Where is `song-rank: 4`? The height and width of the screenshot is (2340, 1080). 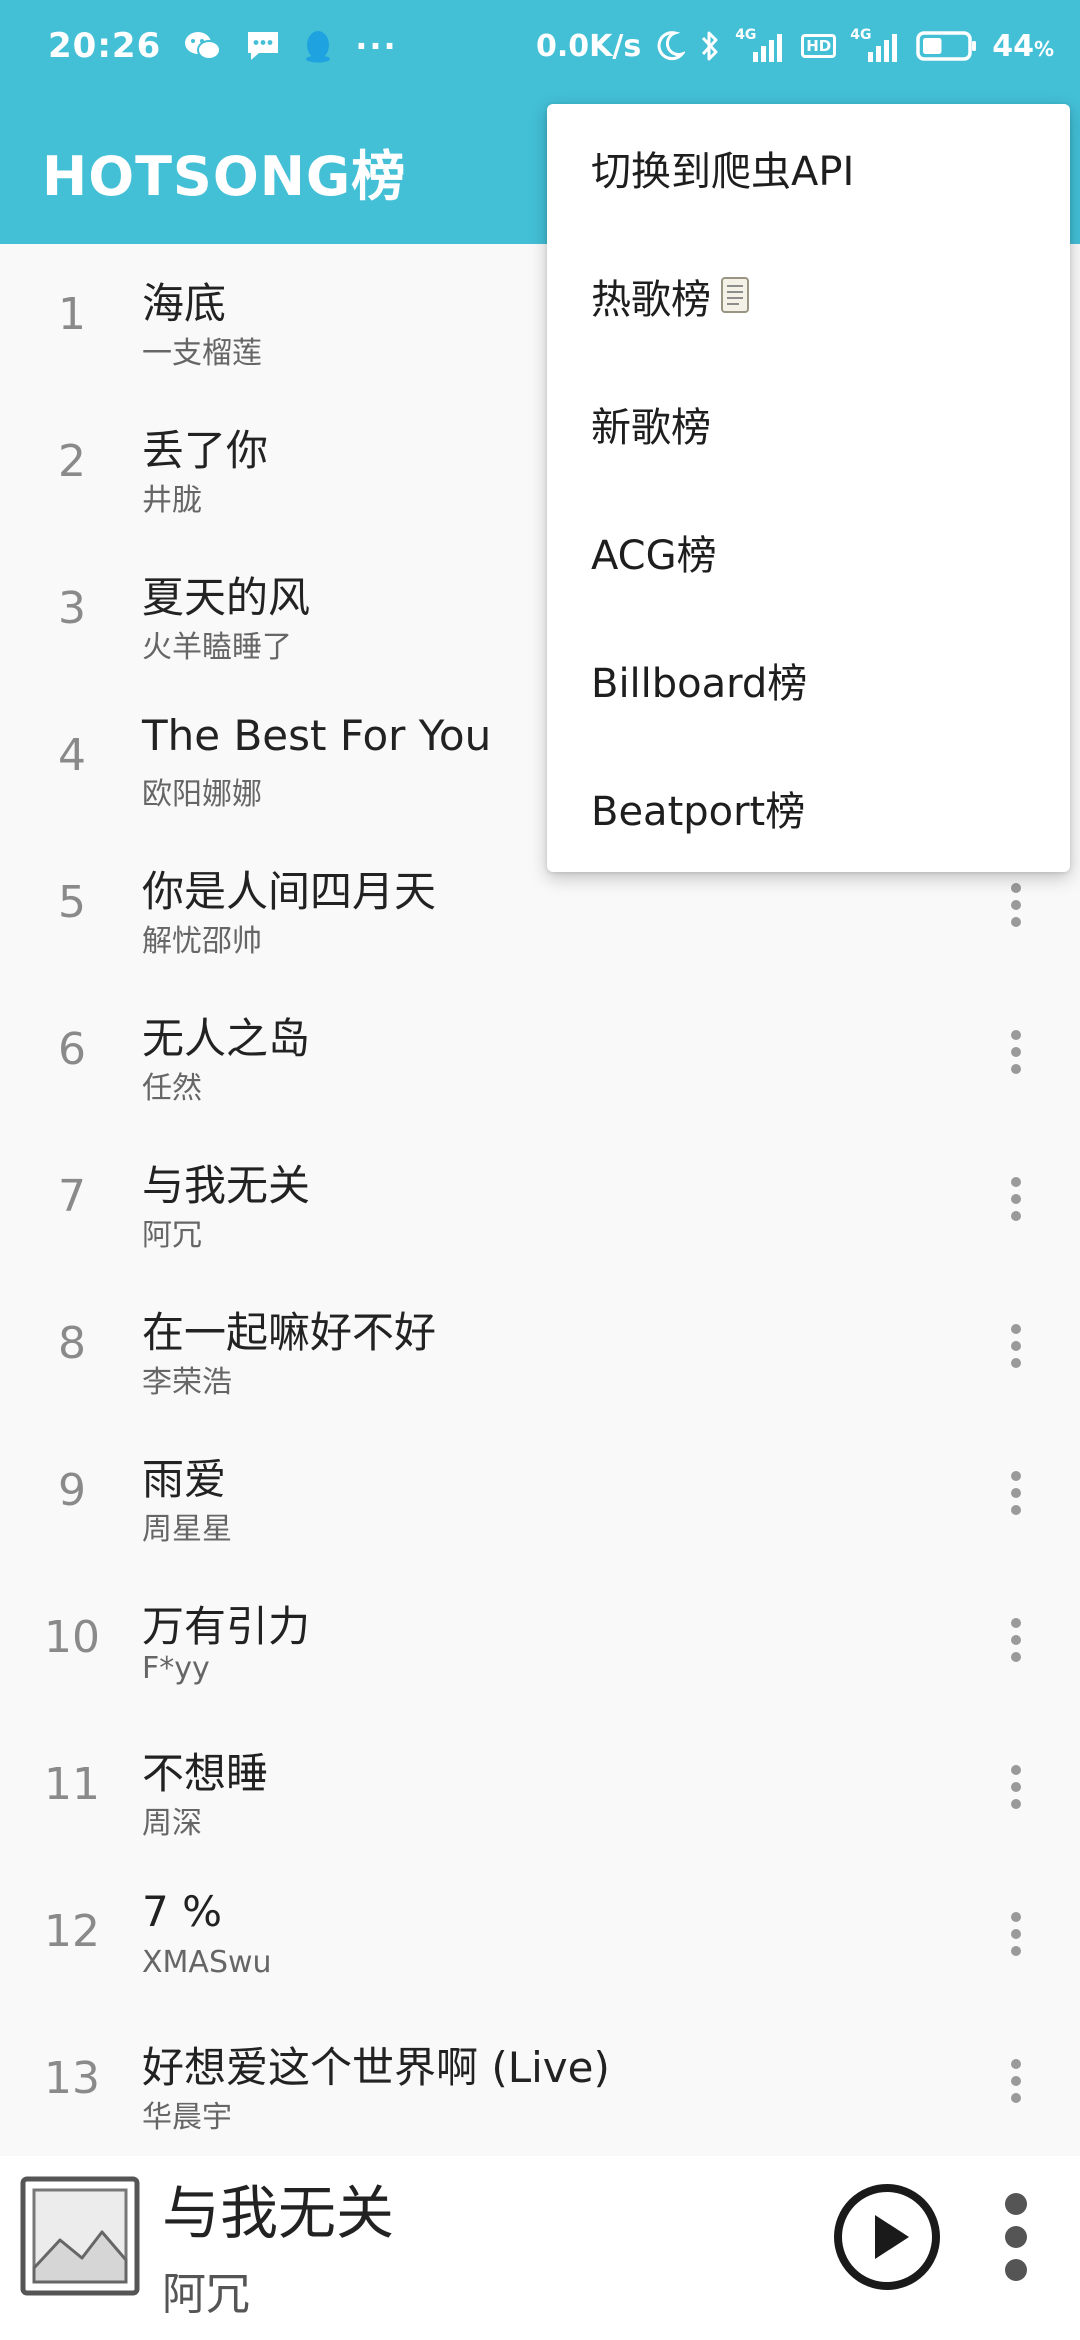 song-rank: 4 is located at coordinates (72, 755).